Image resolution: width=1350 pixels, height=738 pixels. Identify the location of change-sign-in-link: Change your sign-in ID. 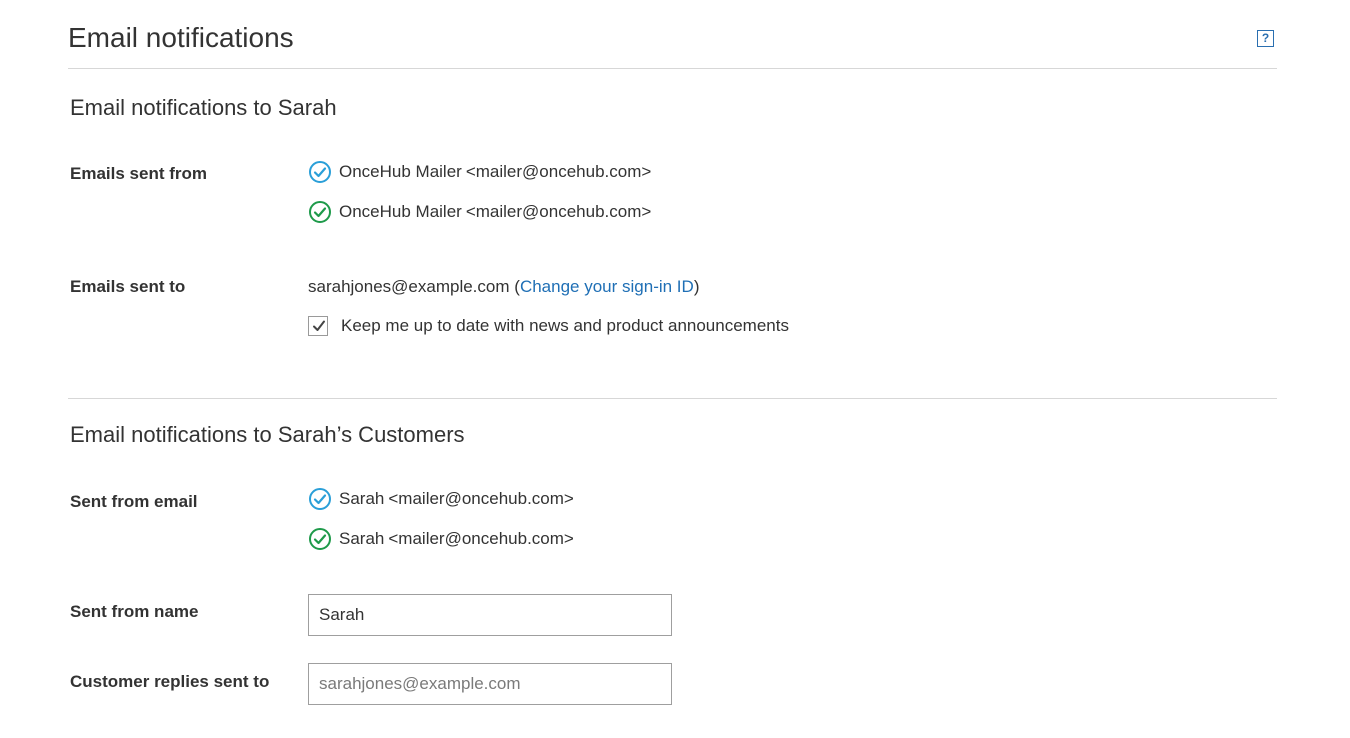
(607, 286).